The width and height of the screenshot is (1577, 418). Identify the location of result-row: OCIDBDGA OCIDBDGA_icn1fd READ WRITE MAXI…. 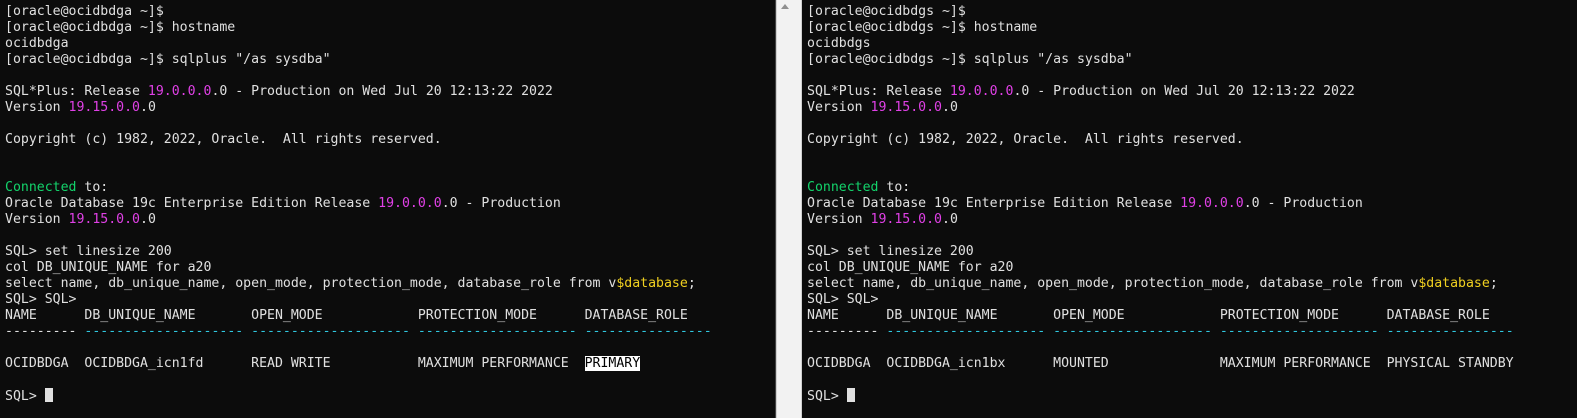
(390, 364).